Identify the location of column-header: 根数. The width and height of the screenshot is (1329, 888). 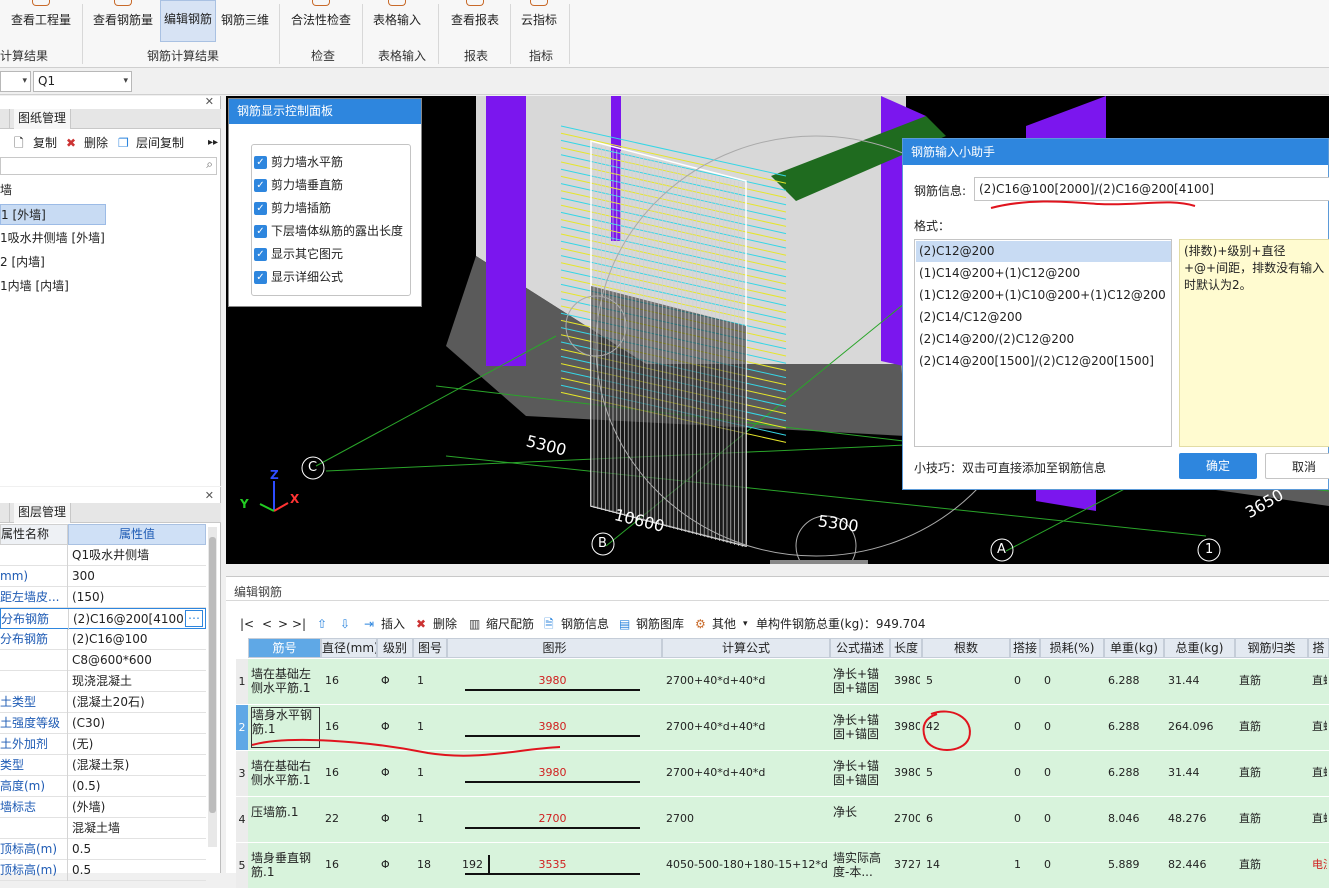
(966, 648).